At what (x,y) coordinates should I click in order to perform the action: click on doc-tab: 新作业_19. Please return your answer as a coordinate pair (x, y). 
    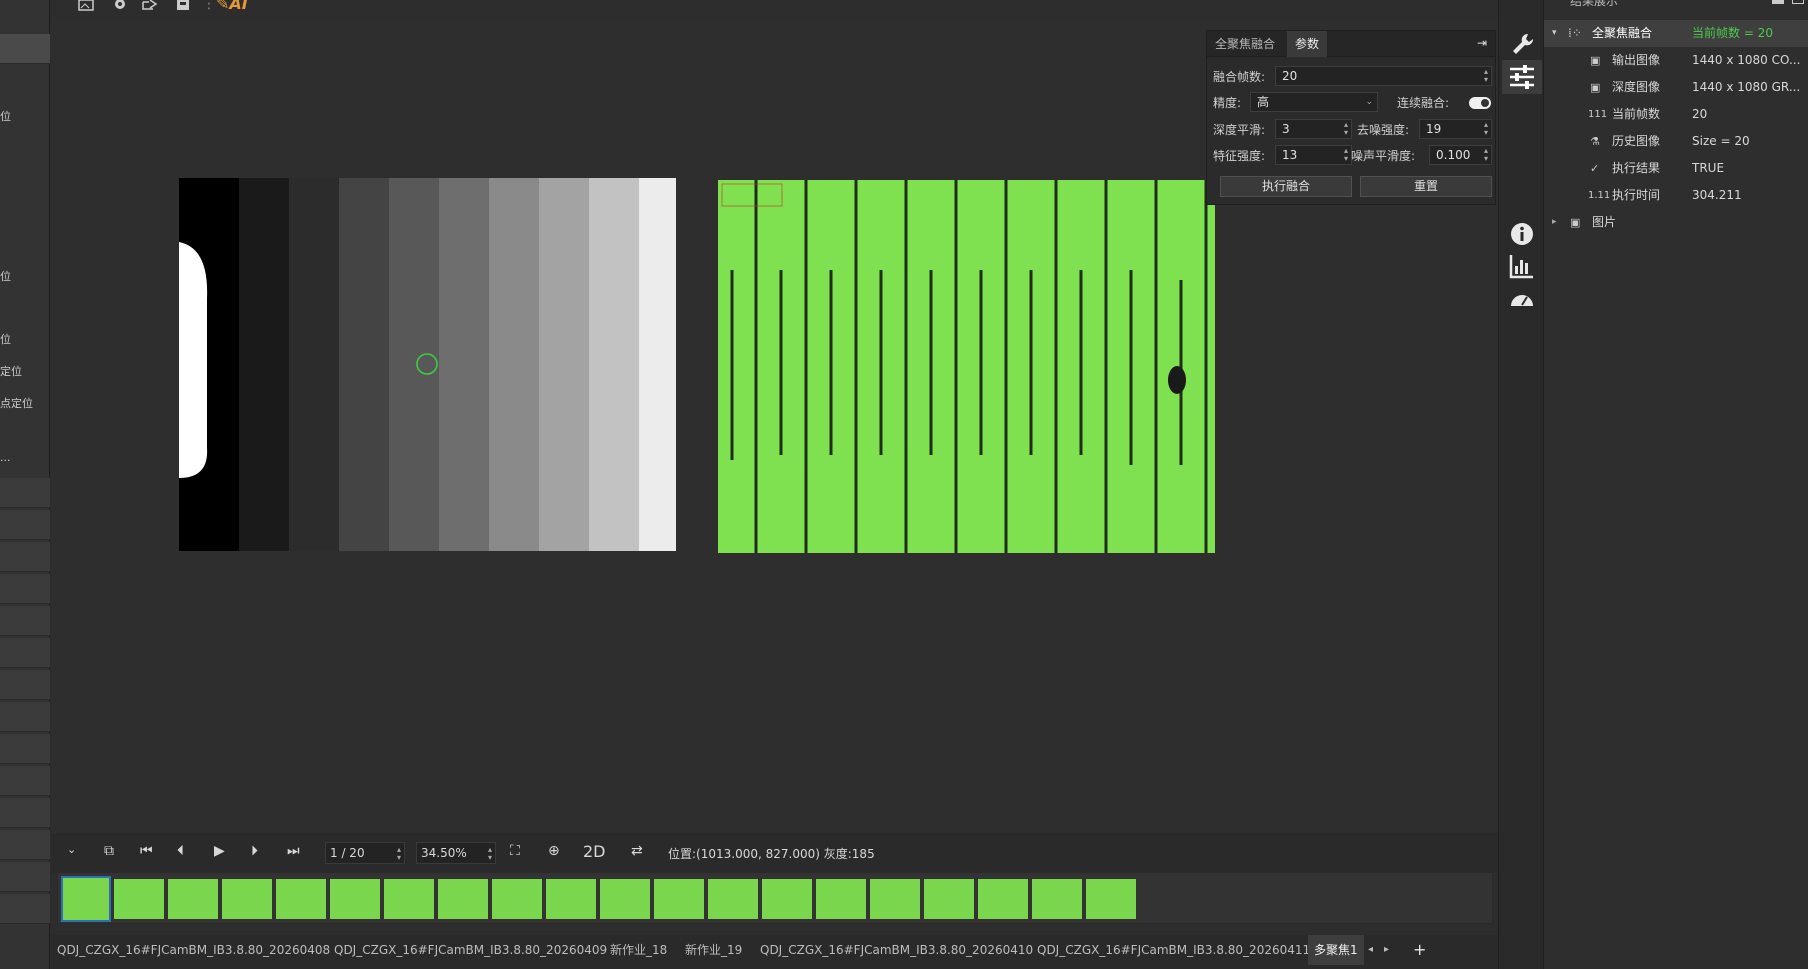
    Looking at the image, I should click on (713, 950).